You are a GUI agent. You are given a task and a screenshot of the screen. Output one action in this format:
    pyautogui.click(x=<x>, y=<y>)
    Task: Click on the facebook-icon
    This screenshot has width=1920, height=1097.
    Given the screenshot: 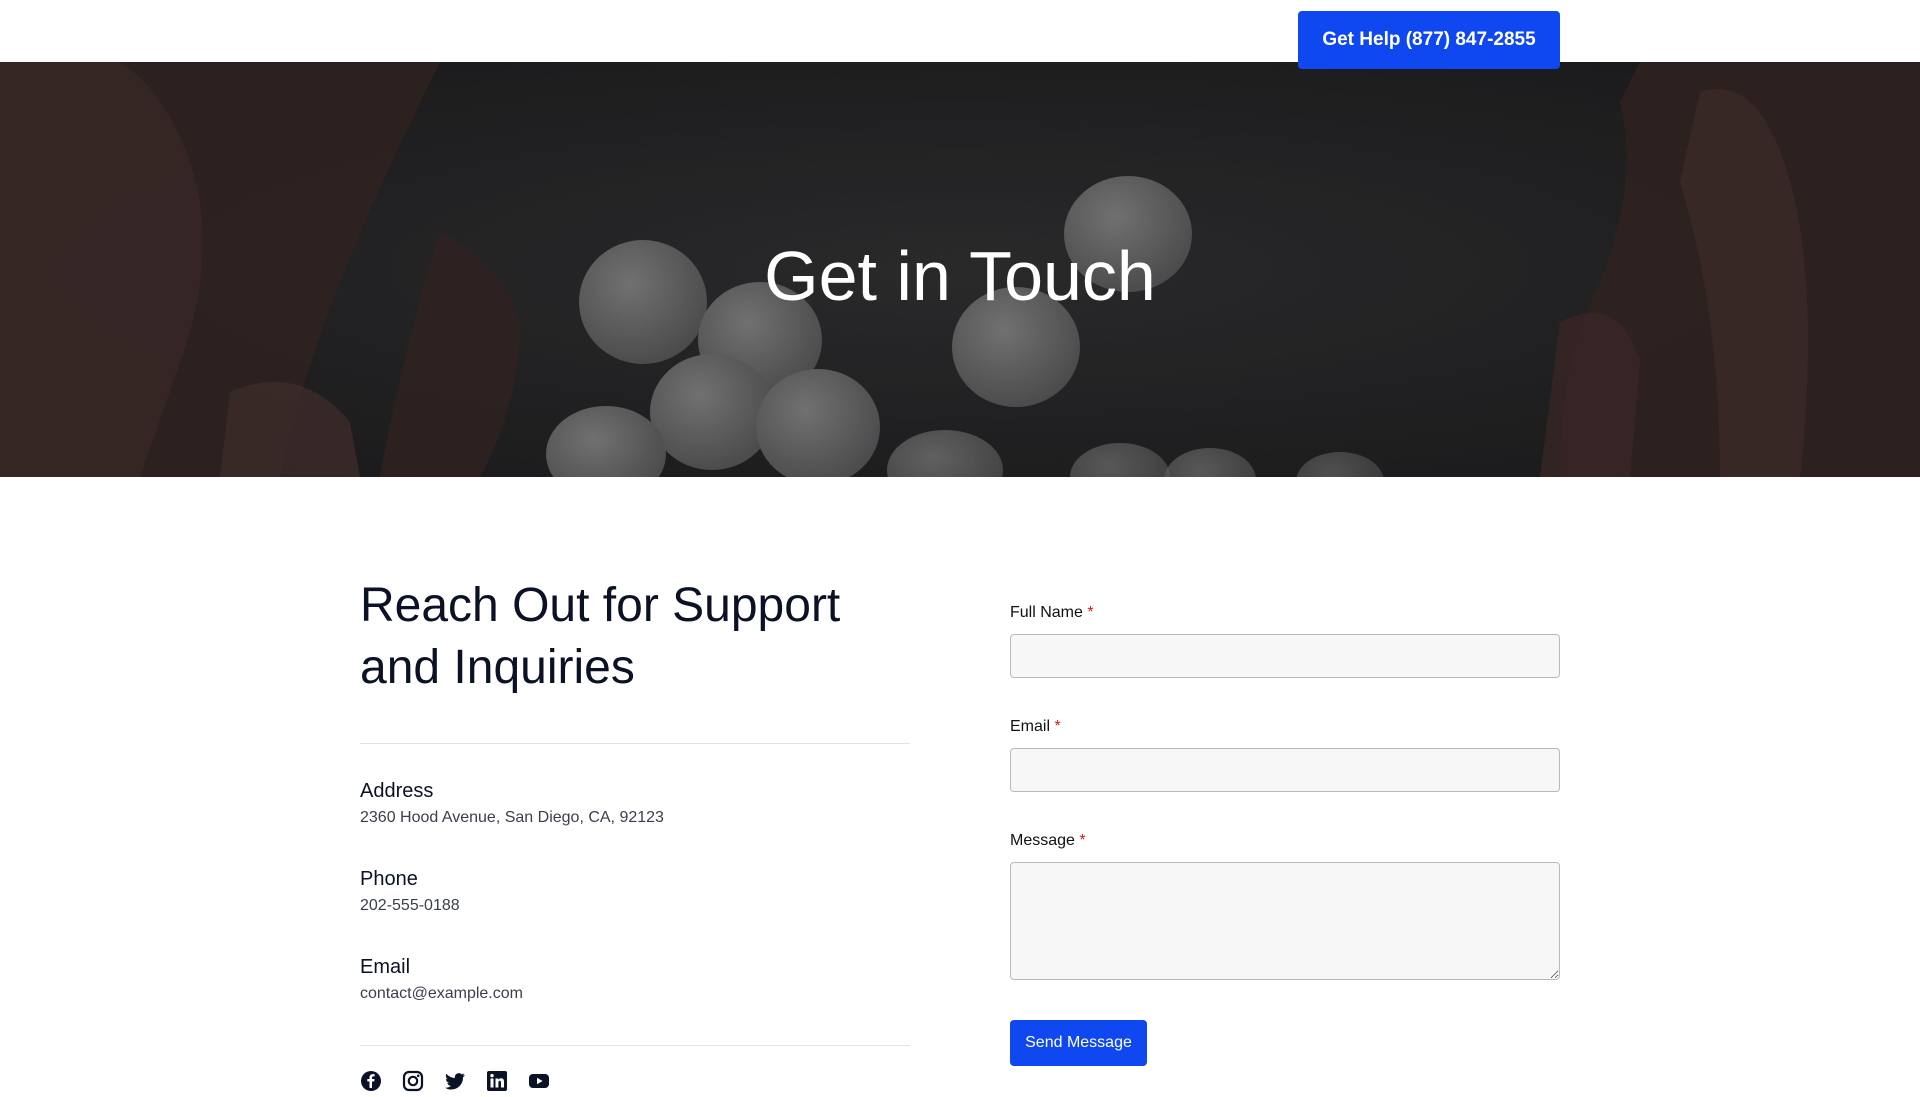 What is the action you would take?
    pyautogui.click(x=371, y=1081)
    